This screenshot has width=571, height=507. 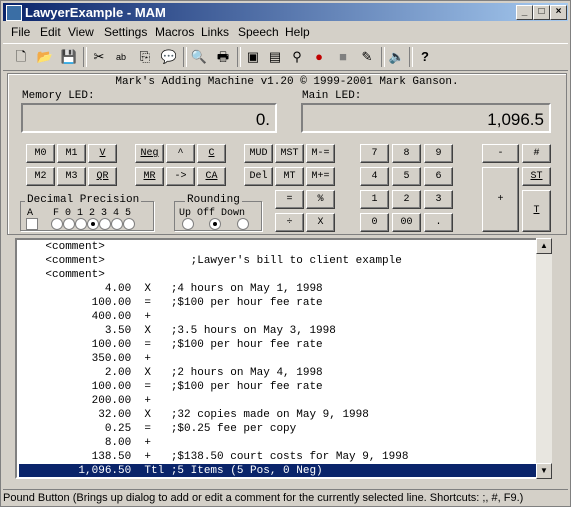 What do you see at coordinates (374, 153) in the screenshot?
I see `key-7: 7` at bounding box center [374, 153].